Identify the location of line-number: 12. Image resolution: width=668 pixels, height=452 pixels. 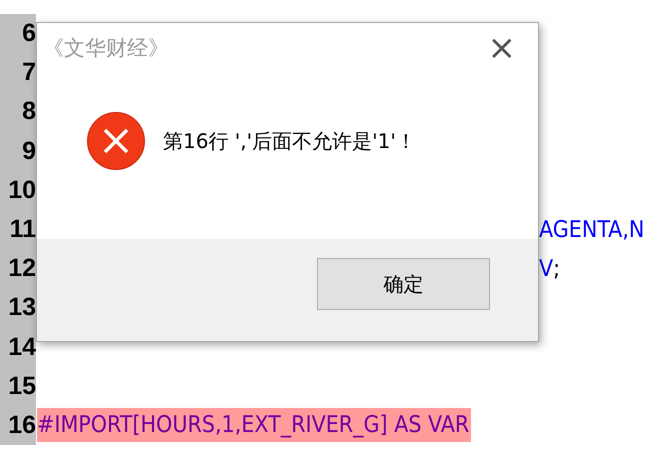
(22, 269).